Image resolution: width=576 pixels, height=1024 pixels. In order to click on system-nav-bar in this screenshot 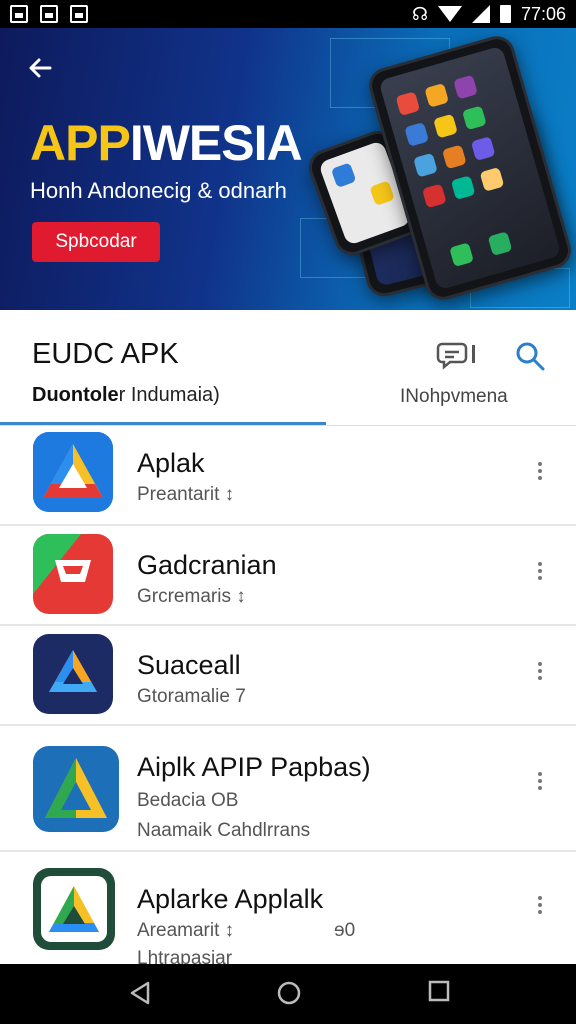, I will do `click(288, 994)`.